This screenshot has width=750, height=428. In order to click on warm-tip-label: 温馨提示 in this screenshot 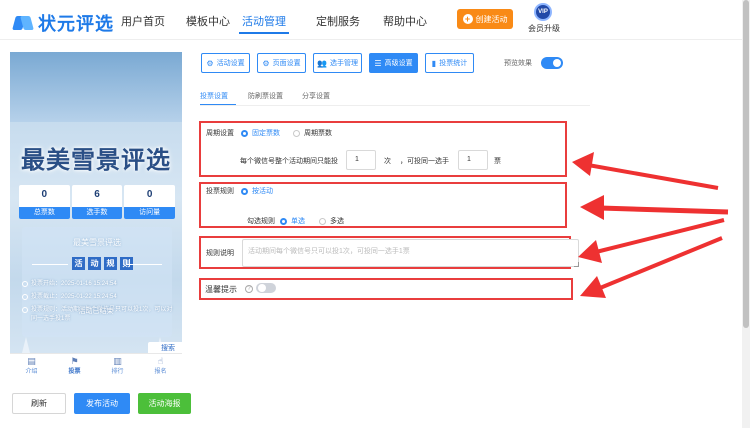, I will do `click(221, 289)`.